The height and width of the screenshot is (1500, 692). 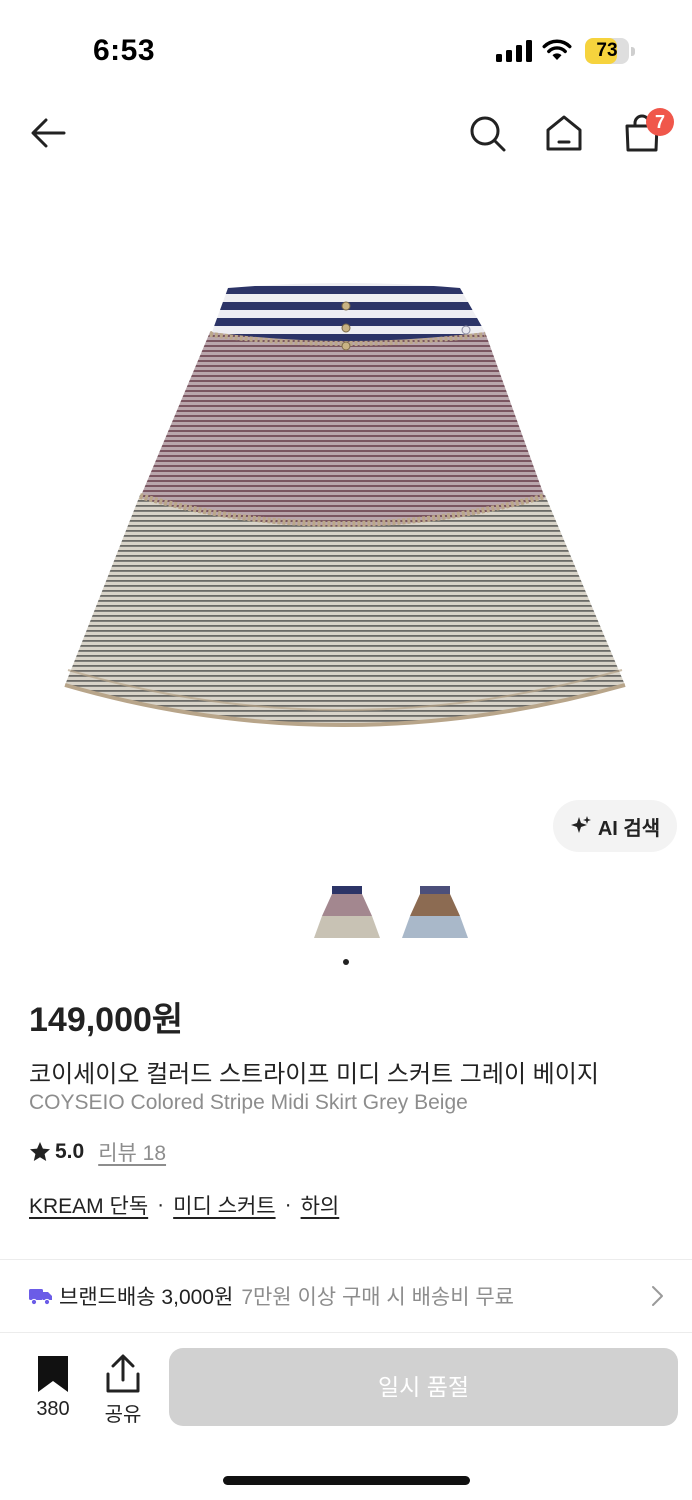 What do you see at coordinates (580, 824) in the screenshot?
I see `sparkle-icon` at bounding box center [580, 824].